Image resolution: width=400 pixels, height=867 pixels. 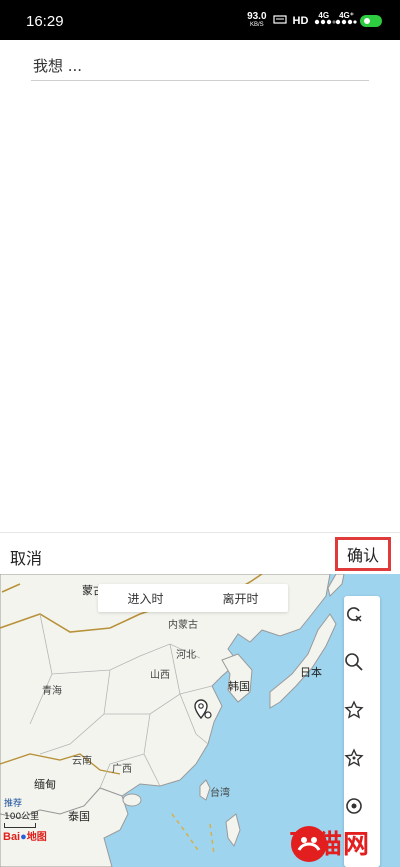 What do you see at coordinates (12, 837) in the screenshot?
I see `baidu-brand: Bai` at bounding box center [12, 837].